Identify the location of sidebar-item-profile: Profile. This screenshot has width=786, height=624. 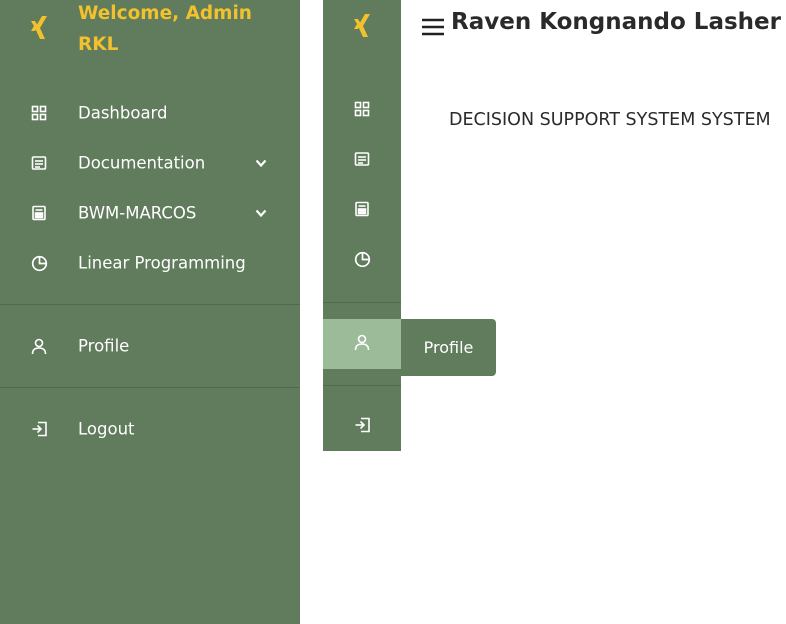
(150, 346).